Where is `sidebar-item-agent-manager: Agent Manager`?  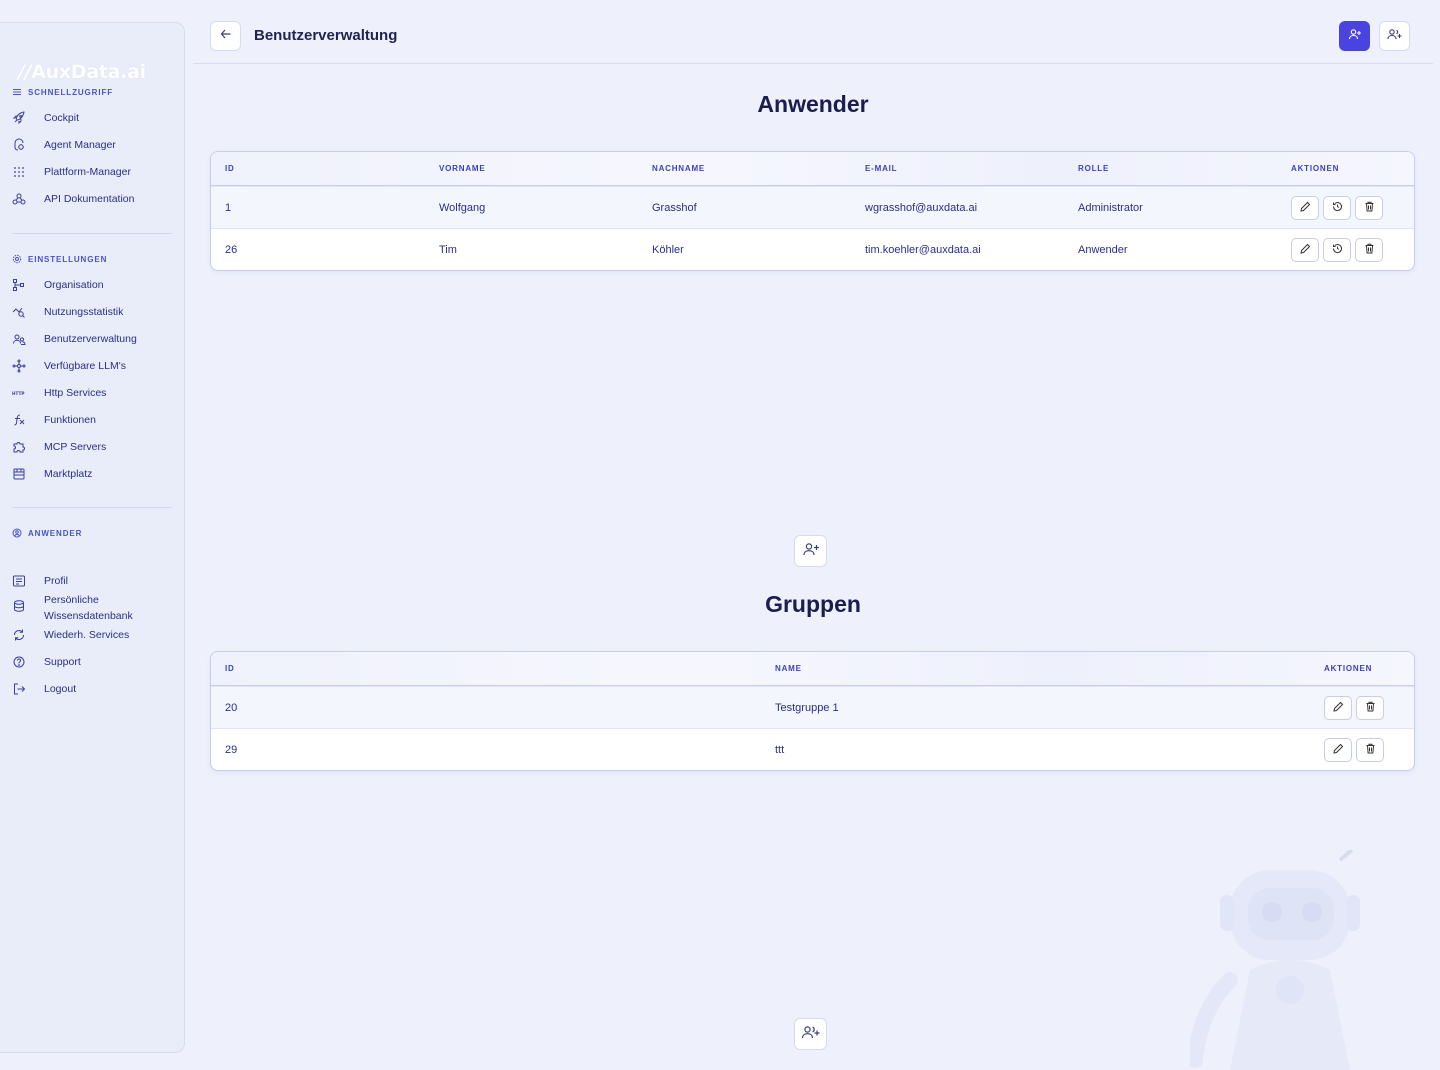 sidebar-item-agent-manager: Agent Manager is located at coordinates (92, 145).